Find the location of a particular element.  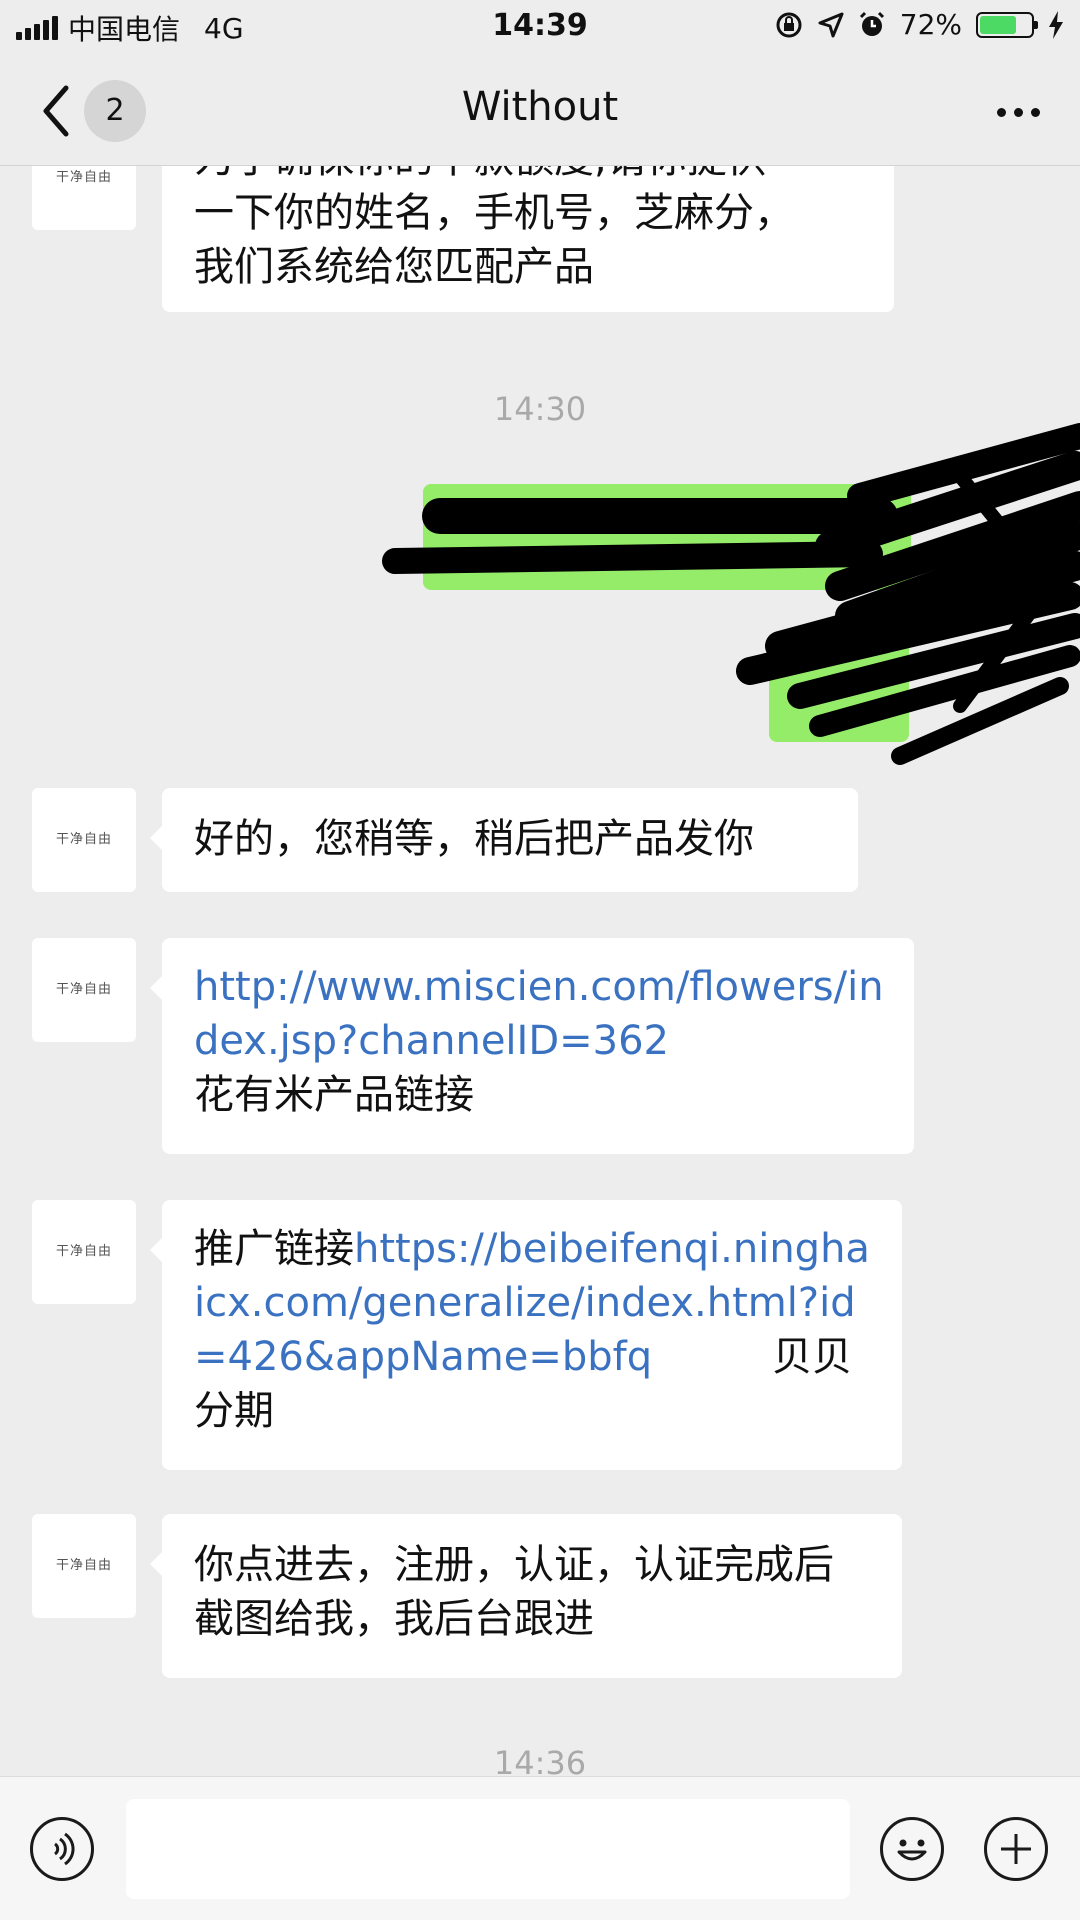

location-icon is located at coordinates (831, 24).